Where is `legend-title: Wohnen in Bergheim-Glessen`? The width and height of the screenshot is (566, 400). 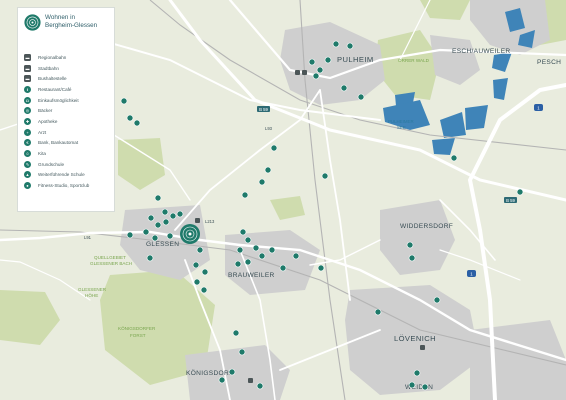 legend-title: Wohnen in Bergheim-Glessen is located at coordinates (71, 21).